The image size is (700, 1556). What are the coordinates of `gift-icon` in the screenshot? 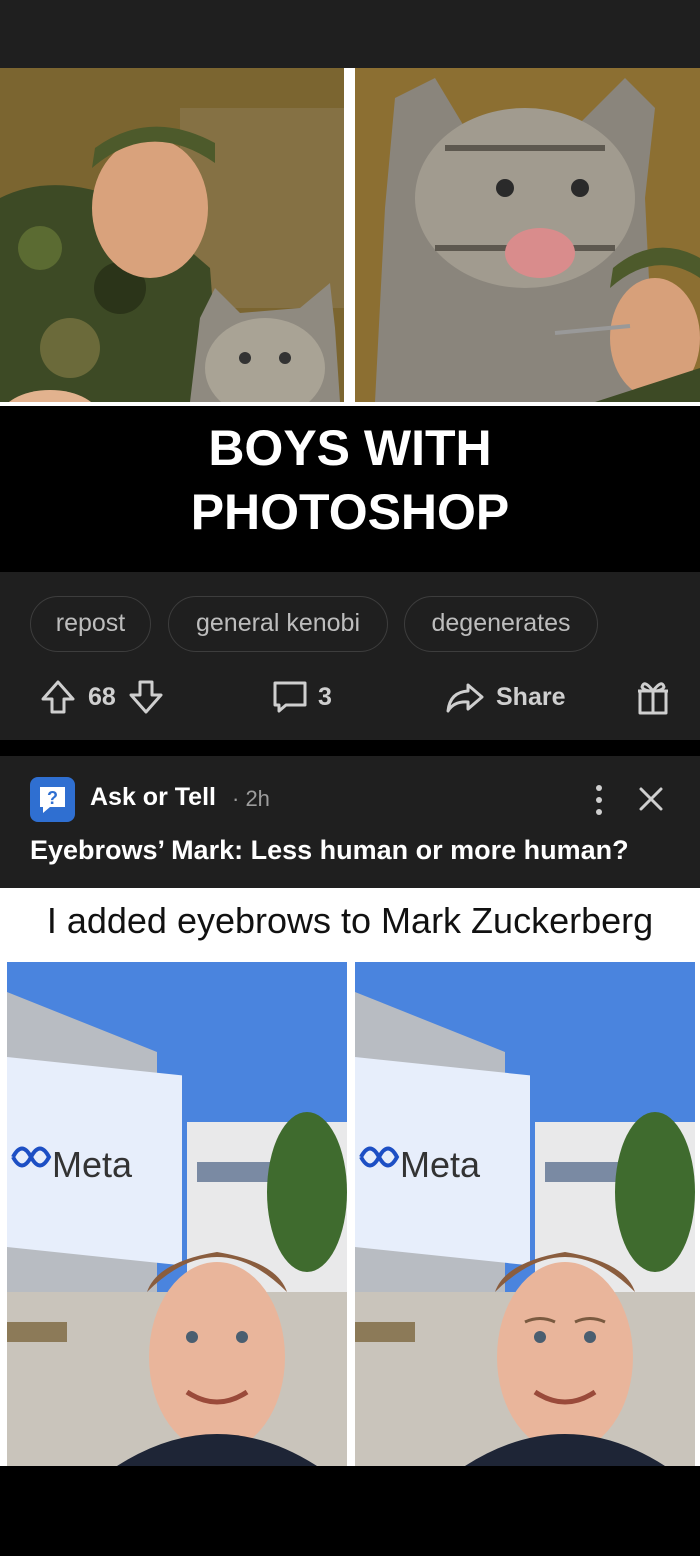 It's located at (653, 697).